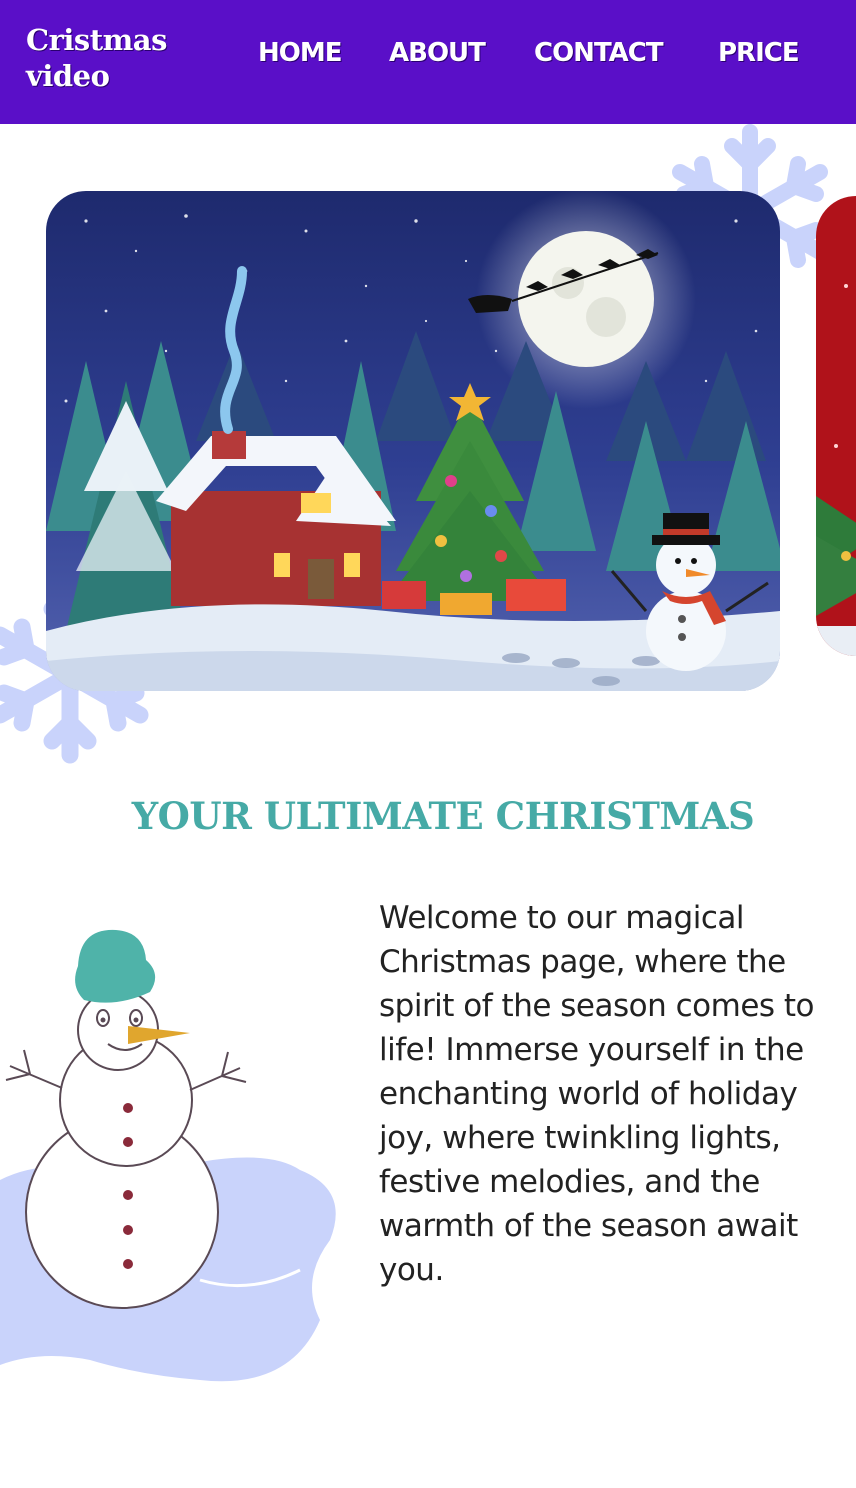  I want to click on section-title: YOUR ULTIMATE CHRISTMAS, so click(443, 816).